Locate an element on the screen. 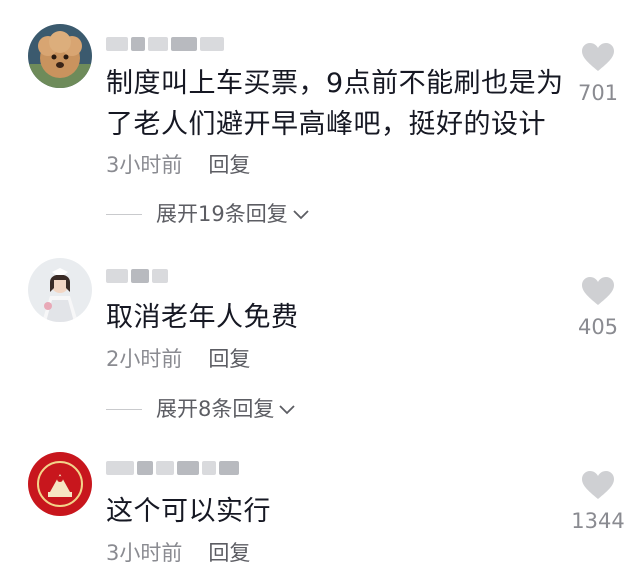  red-emblem-avatar-icon is located at coordinates (60, 484).